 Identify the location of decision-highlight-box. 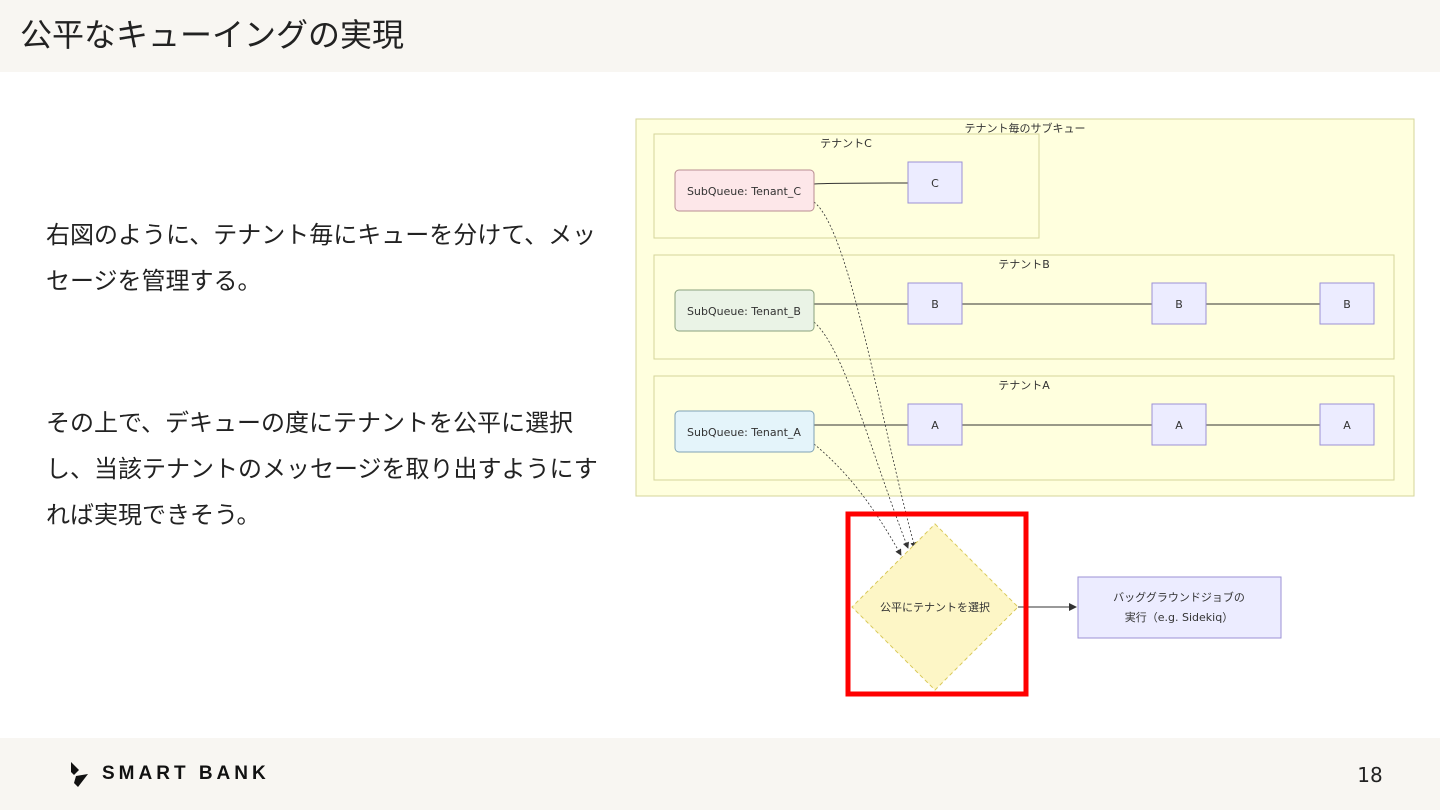
(937, 604).